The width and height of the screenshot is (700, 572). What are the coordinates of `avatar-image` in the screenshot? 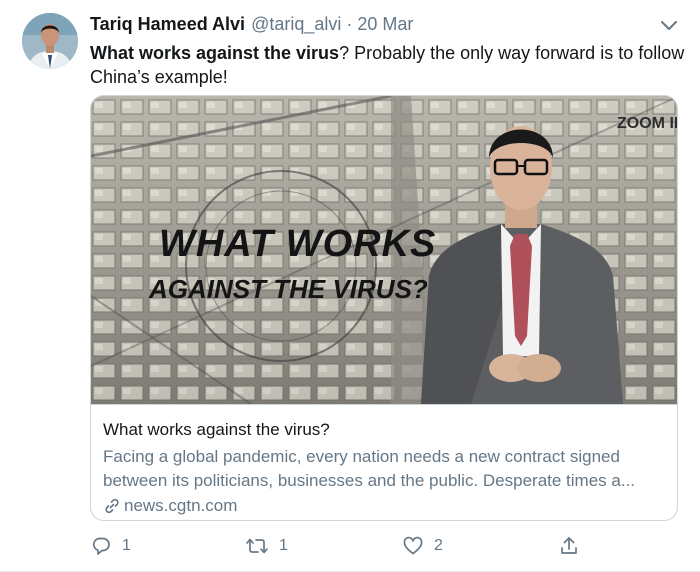 It's located at (50, 41).